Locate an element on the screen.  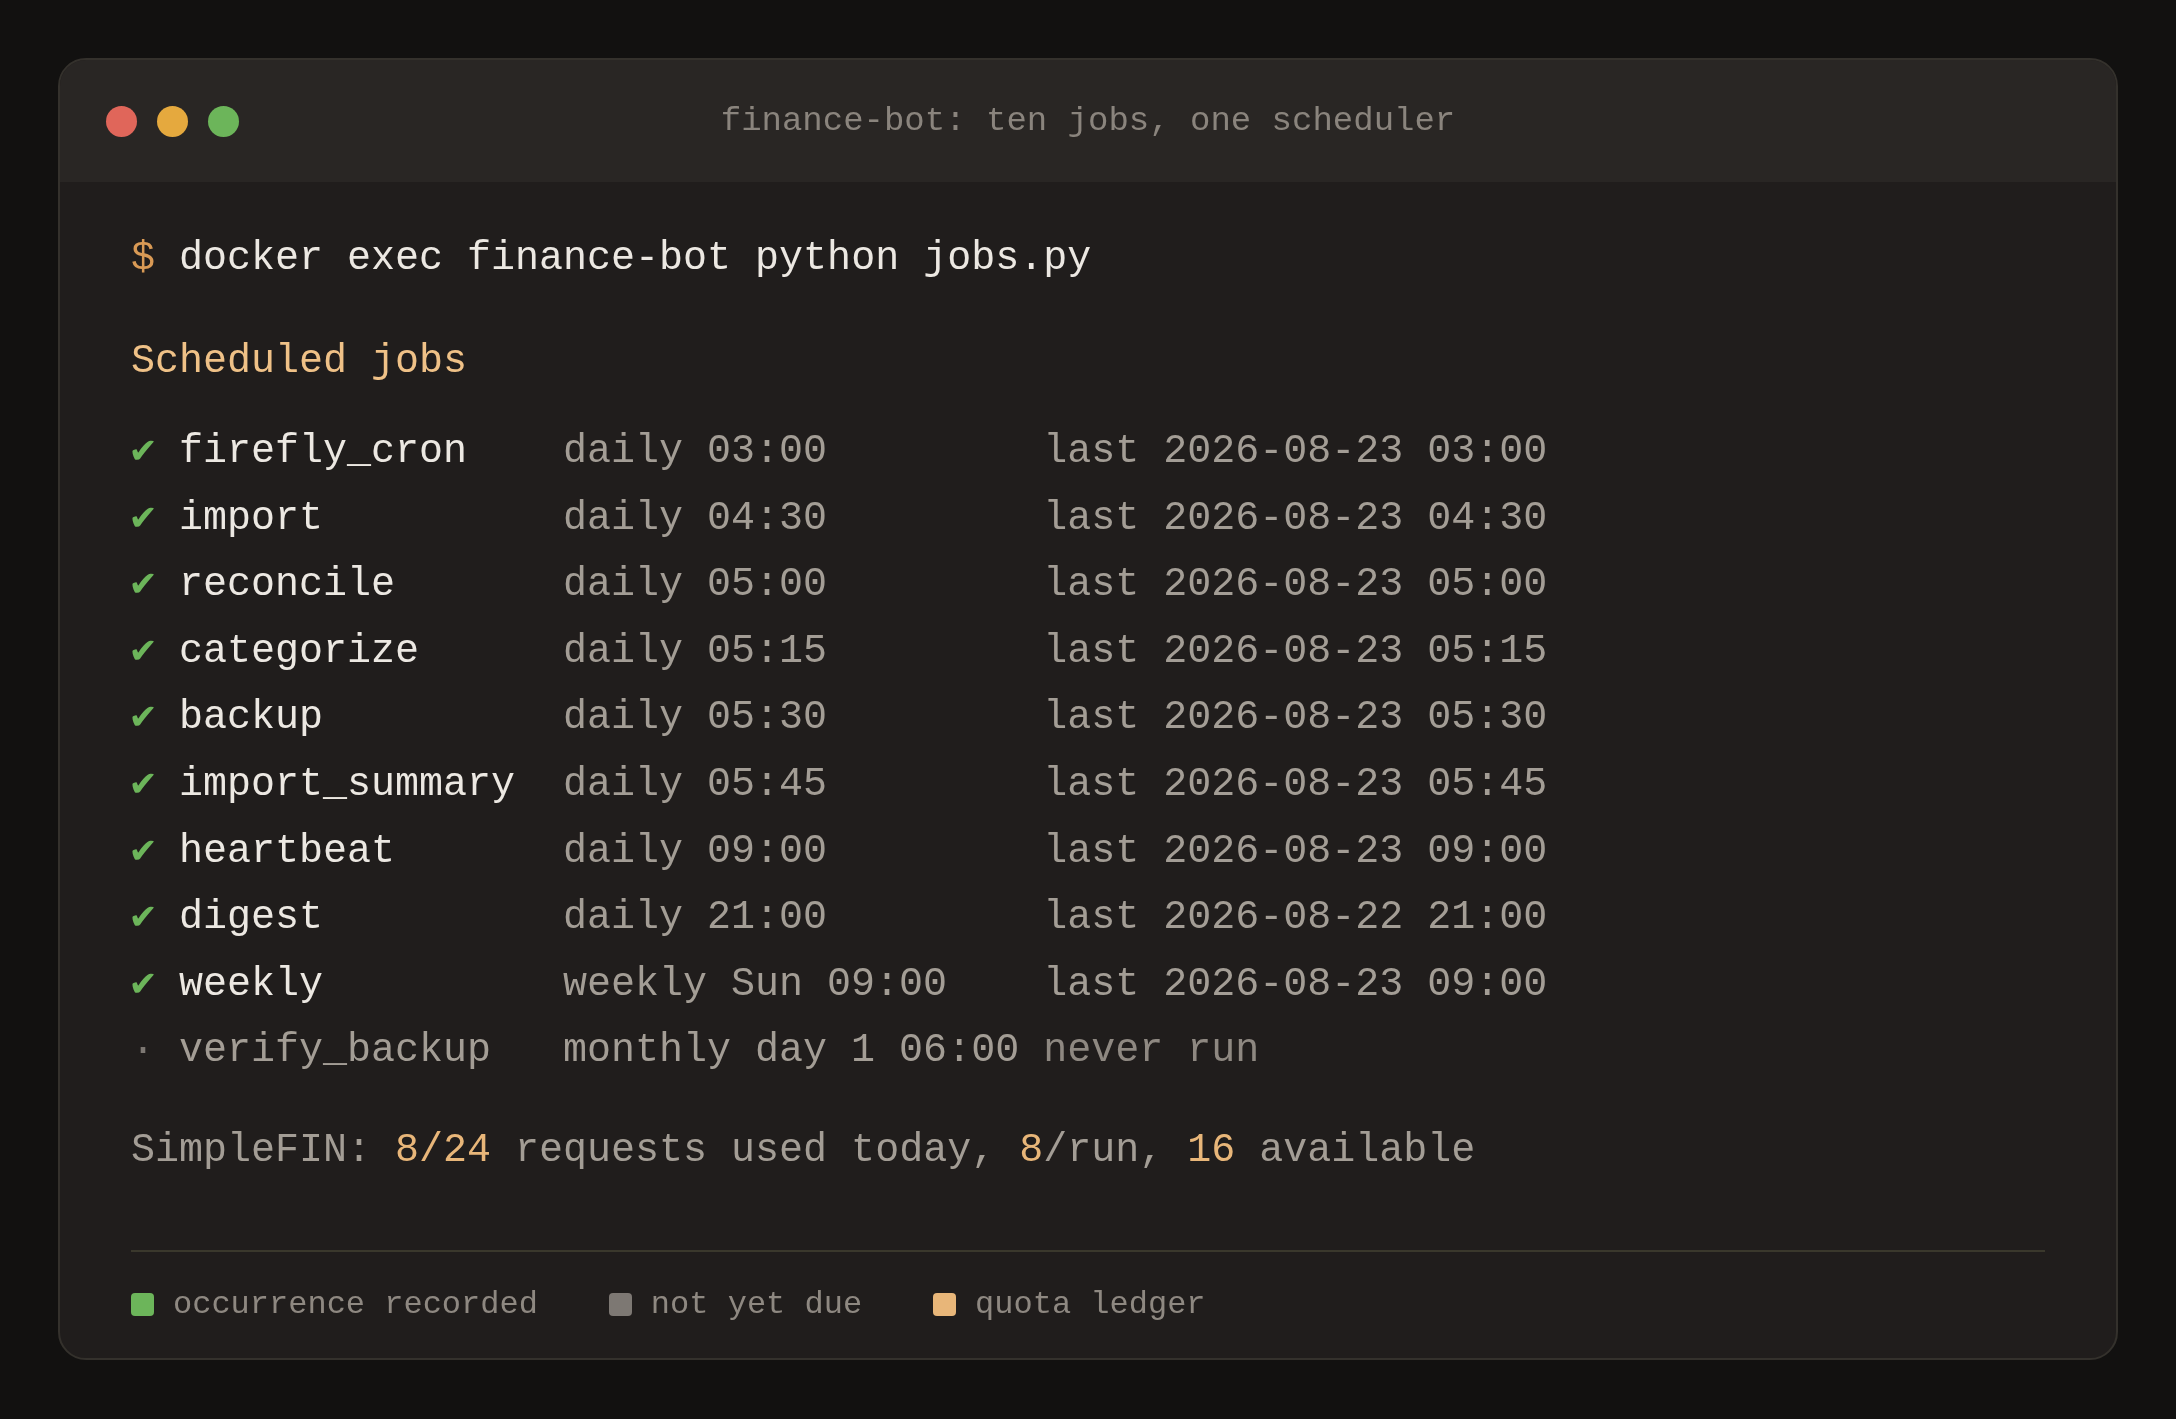
job-schedule: daily 04:30 is located at coordinates (695, 518).